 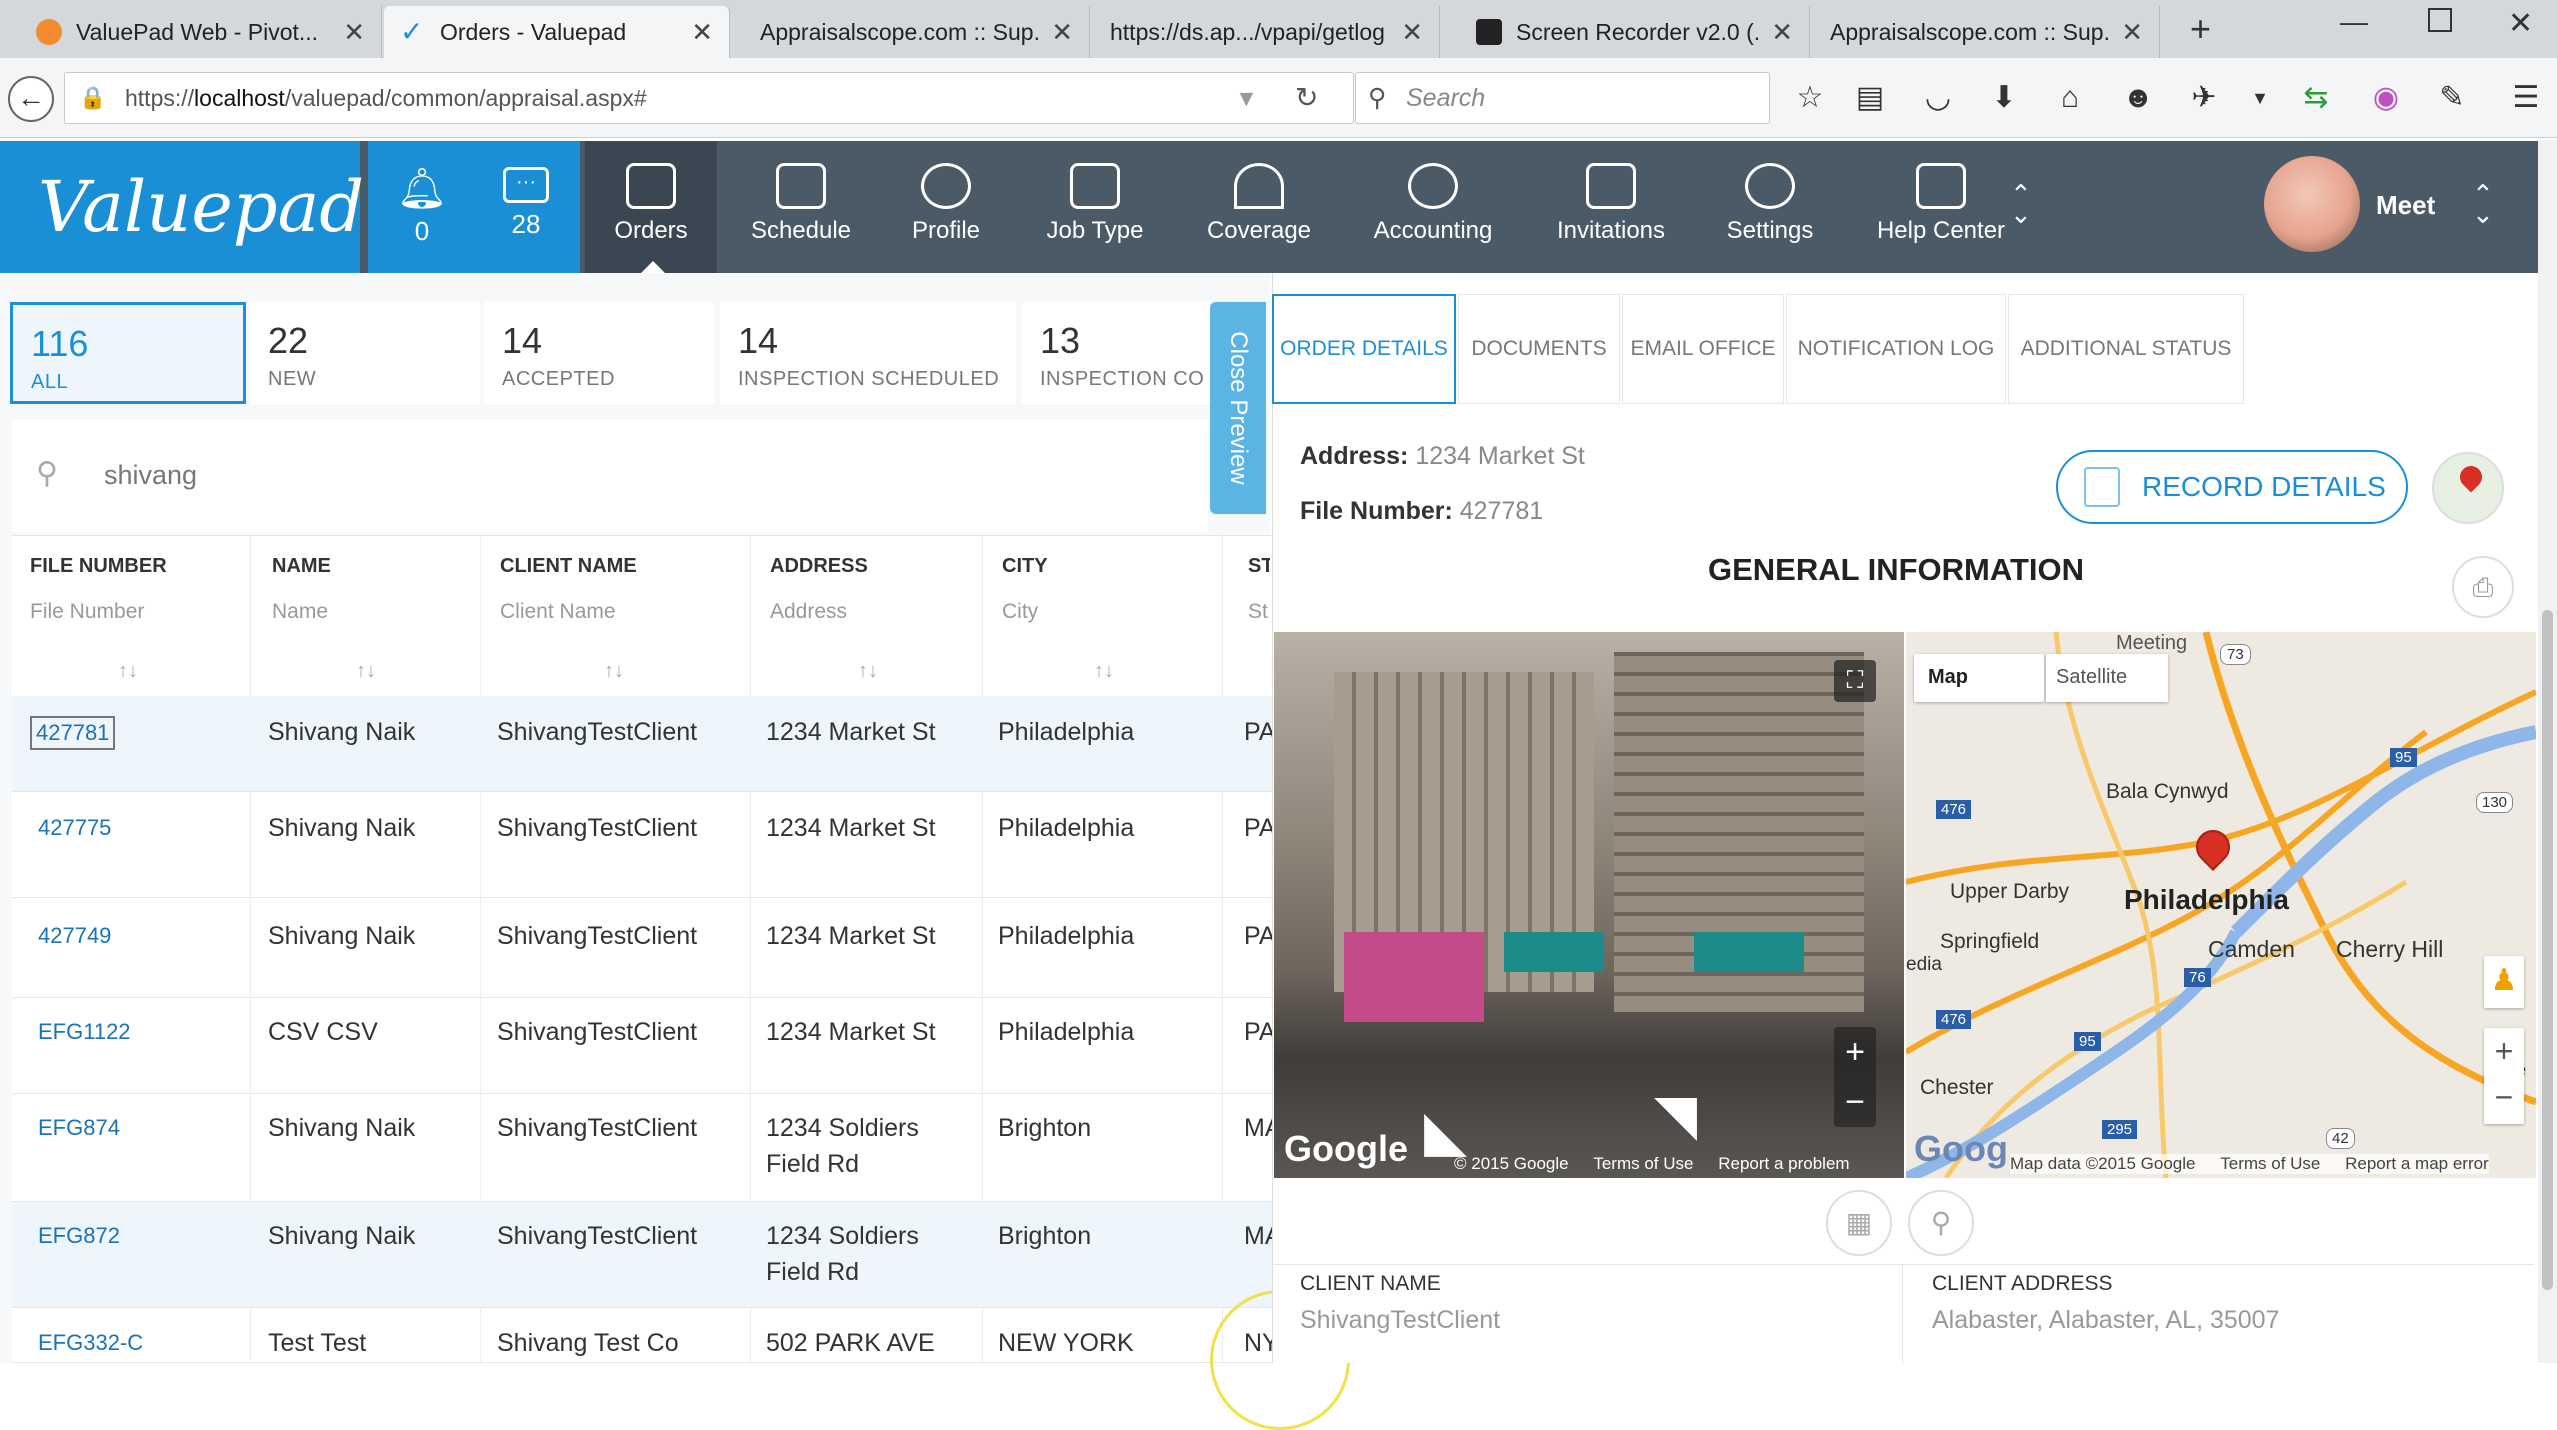 What do you see at coordinates (651, 207) in the screenshot?
I see `nav-orders: Orders` at bounding box center [651, 207].